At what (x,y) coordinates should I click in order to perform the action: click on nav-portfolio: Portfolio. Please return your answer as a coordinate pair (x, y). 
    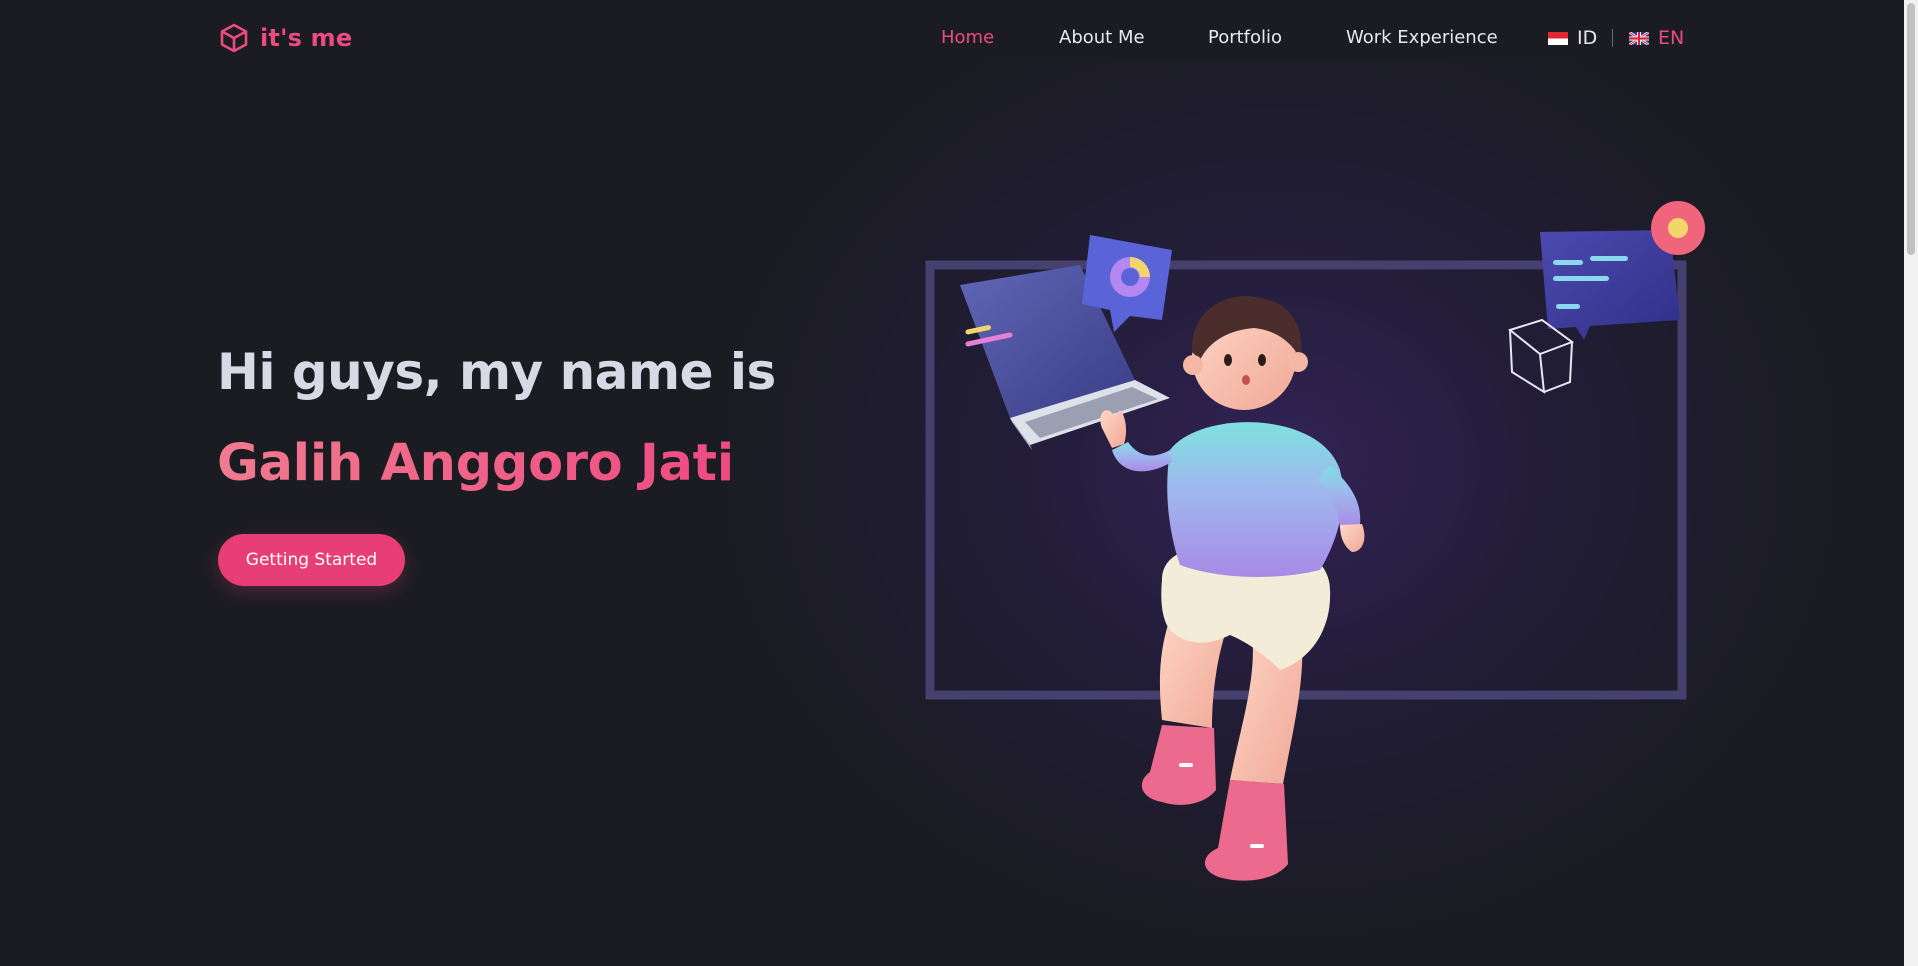
    Looking at the image, I should click on (1245, 37).